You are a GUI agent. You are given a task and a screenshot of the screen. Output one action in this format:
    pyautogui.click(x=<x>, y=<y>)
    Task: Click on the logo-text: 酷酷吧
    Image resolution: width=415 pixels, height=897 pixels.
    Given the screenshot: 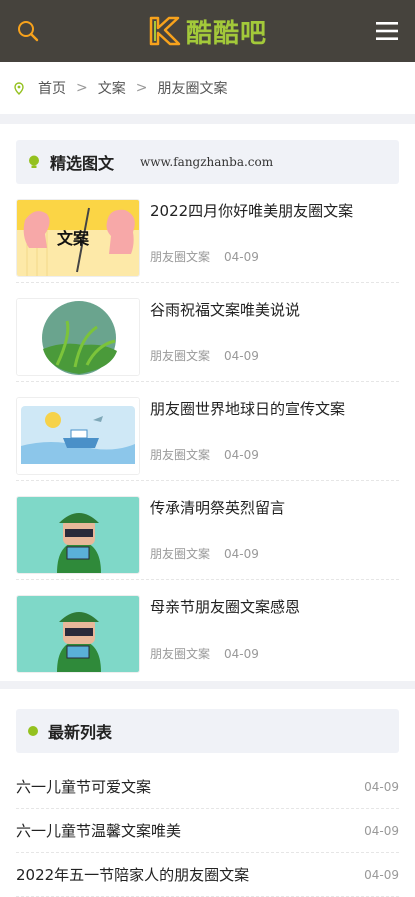 What is the action you would take?
    pyautogui.click(x=226, y=33)
    